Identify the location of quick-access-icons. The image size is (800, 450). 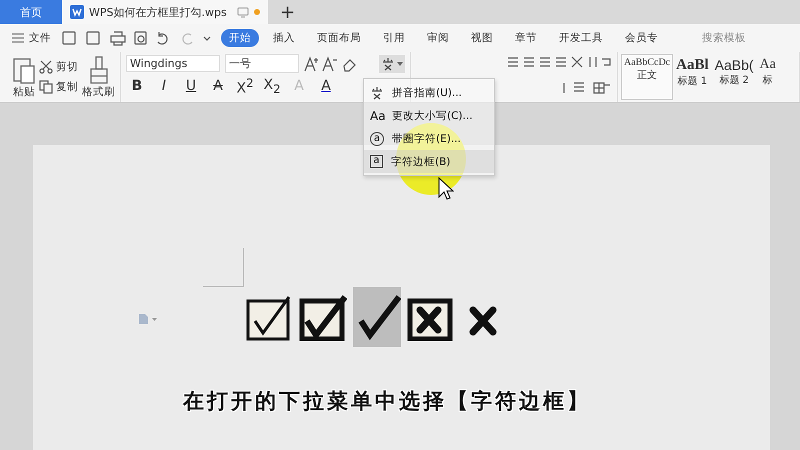
(136, 38).